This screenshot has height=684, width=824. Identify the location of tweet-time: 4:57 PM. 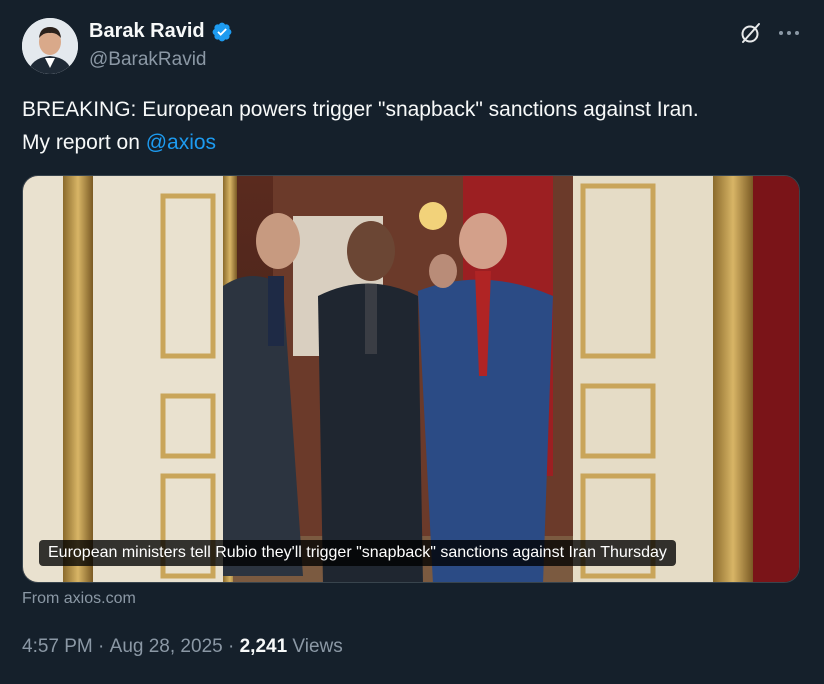
(57, 647).